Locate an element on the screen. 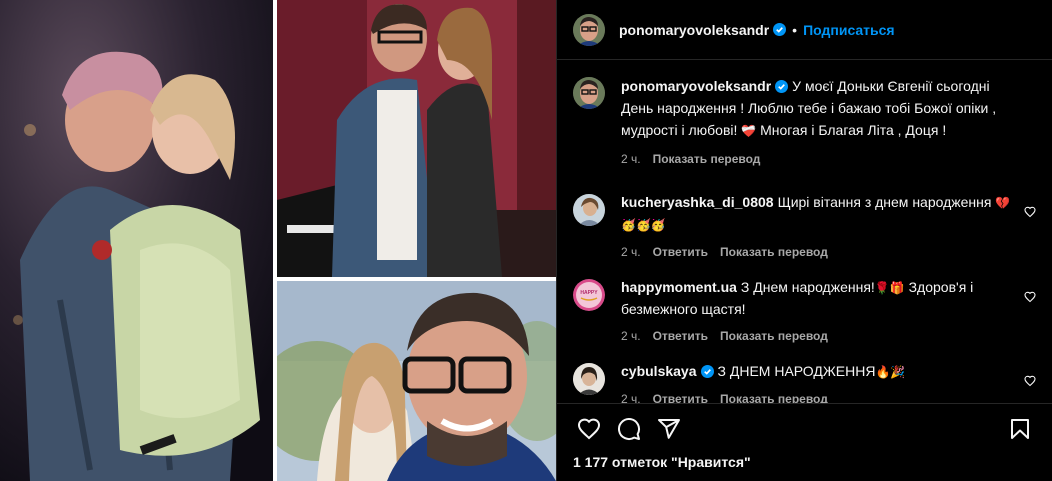  save-button is located at coordinates (1020, 429).